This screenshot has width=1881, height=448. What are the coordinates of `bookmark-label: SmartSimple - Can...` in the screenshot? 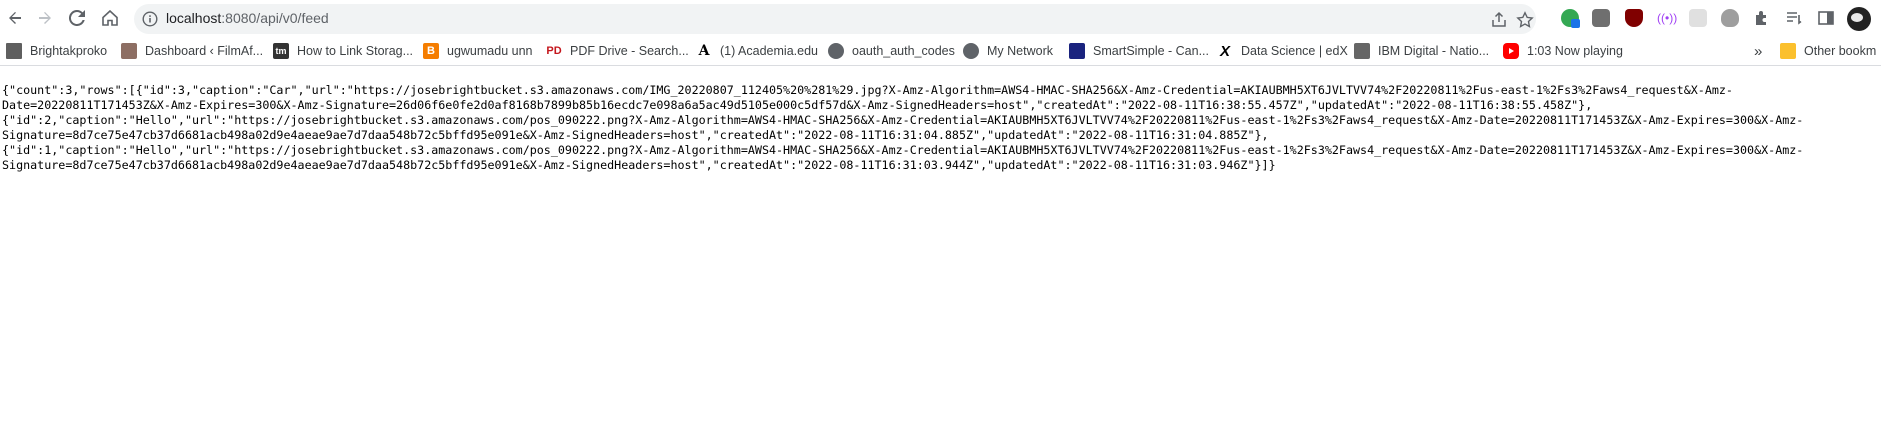 It's located at (1151, 51).